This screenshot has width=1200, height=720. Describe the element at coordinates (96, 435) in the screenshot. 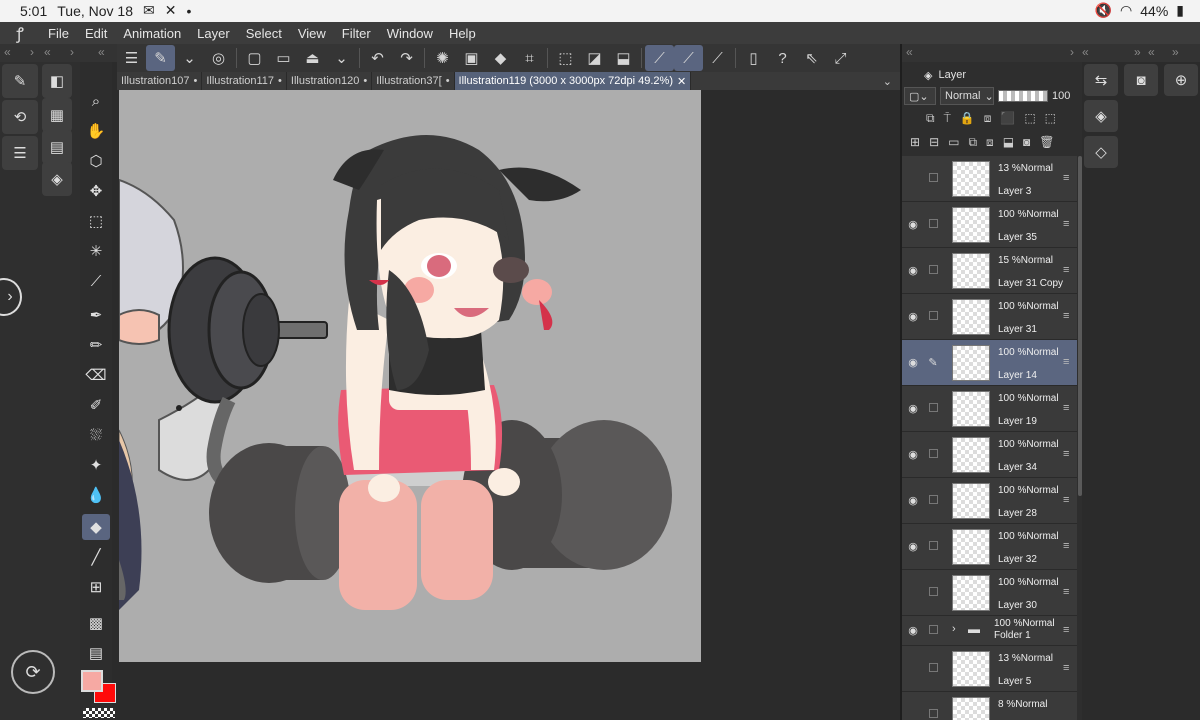

I see `airbrush-icon: ⛆` at that location.